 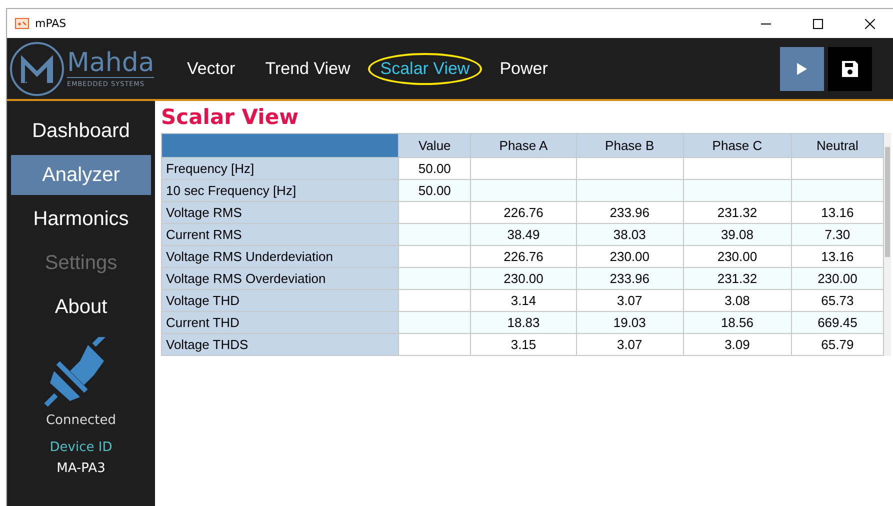 What do you see at coordinates (837, 235) in the screenshot?
I see `table-cell: 7.30` at bounding box center [837, 235].